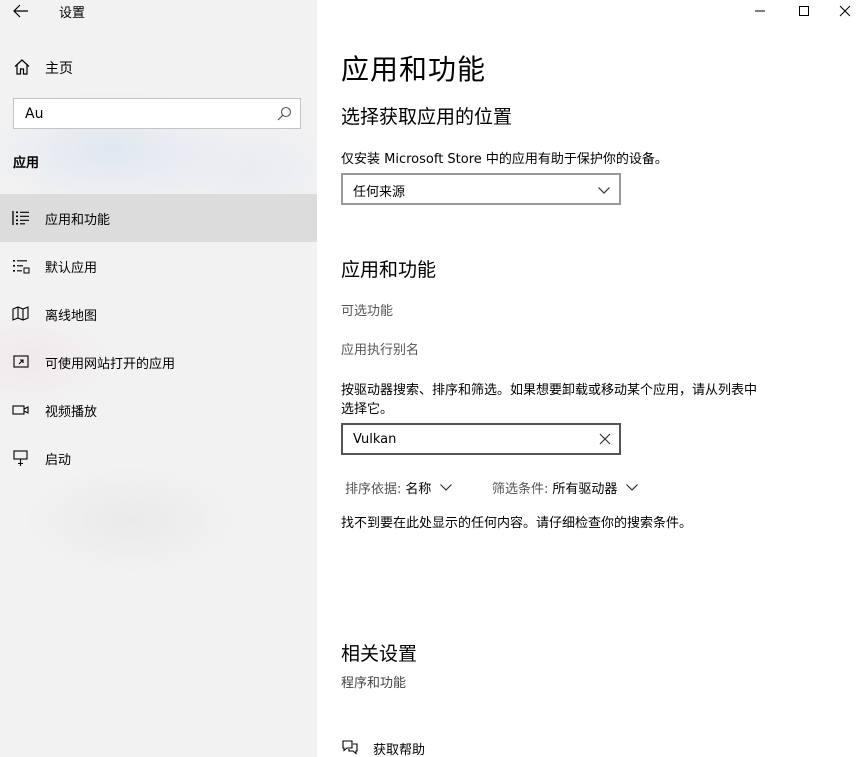 Image resolution: width=866 pixels, height=757 pixels. Describe the element at coordinates (158, 458) in the screenshot. I see `sidebar-item-startup: 启动` at that location.